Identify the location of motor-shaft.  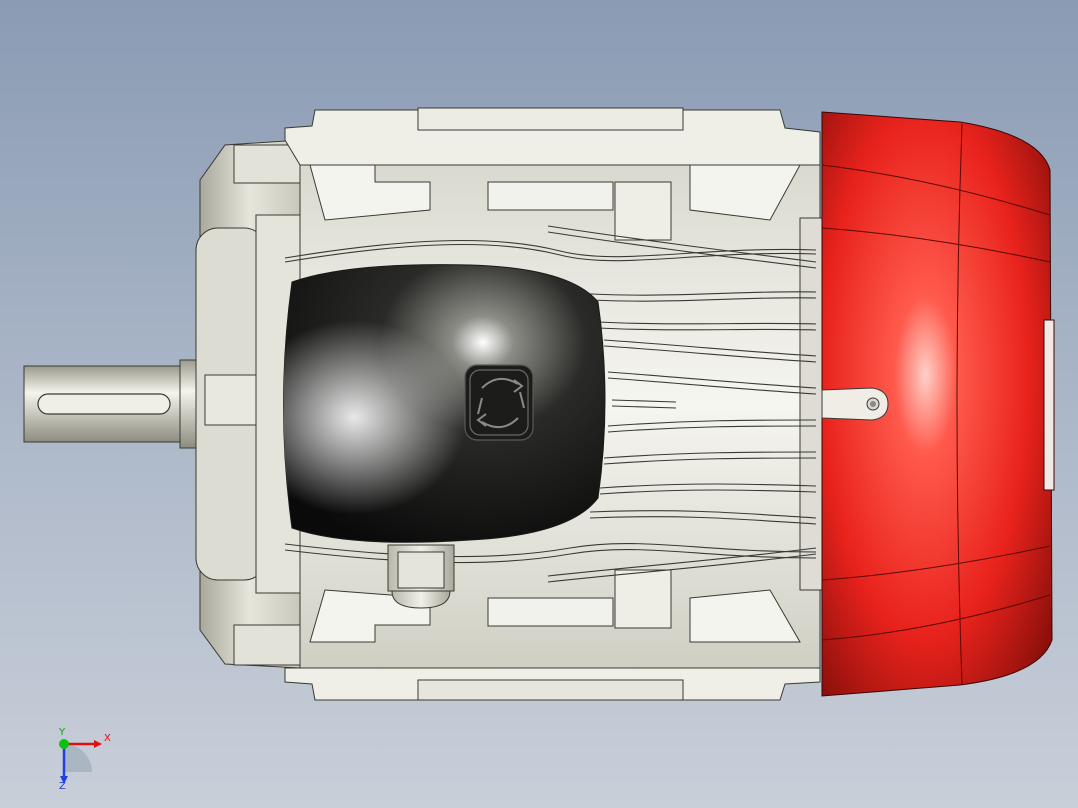
(114, 404).